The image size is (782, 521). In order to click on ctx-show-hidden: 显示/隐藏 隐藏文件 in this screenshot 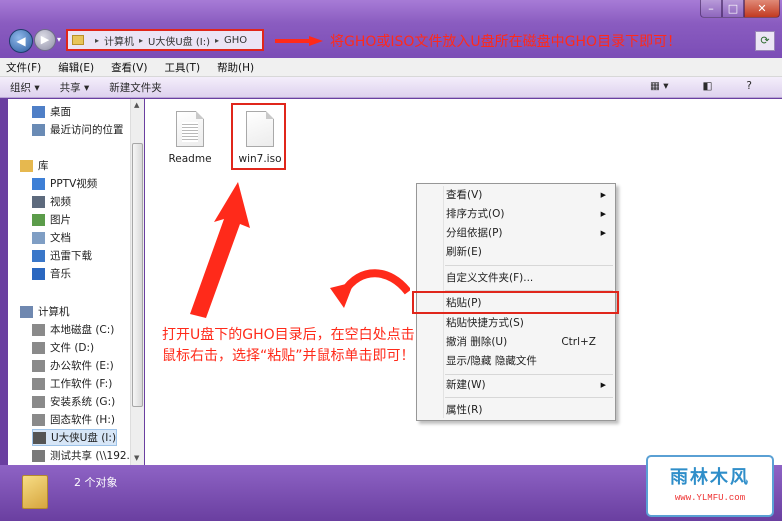, I will do `click(530, 361)`.